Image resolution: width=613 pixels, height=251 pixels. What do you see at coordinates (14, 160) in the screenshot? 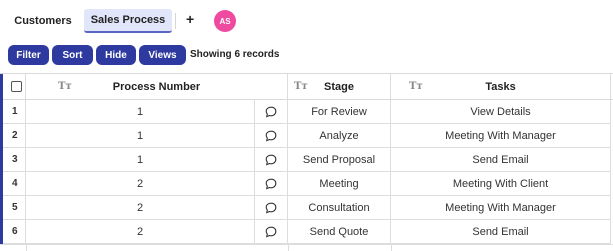
I see `row-number: 3` at bounding box center [14, 160].